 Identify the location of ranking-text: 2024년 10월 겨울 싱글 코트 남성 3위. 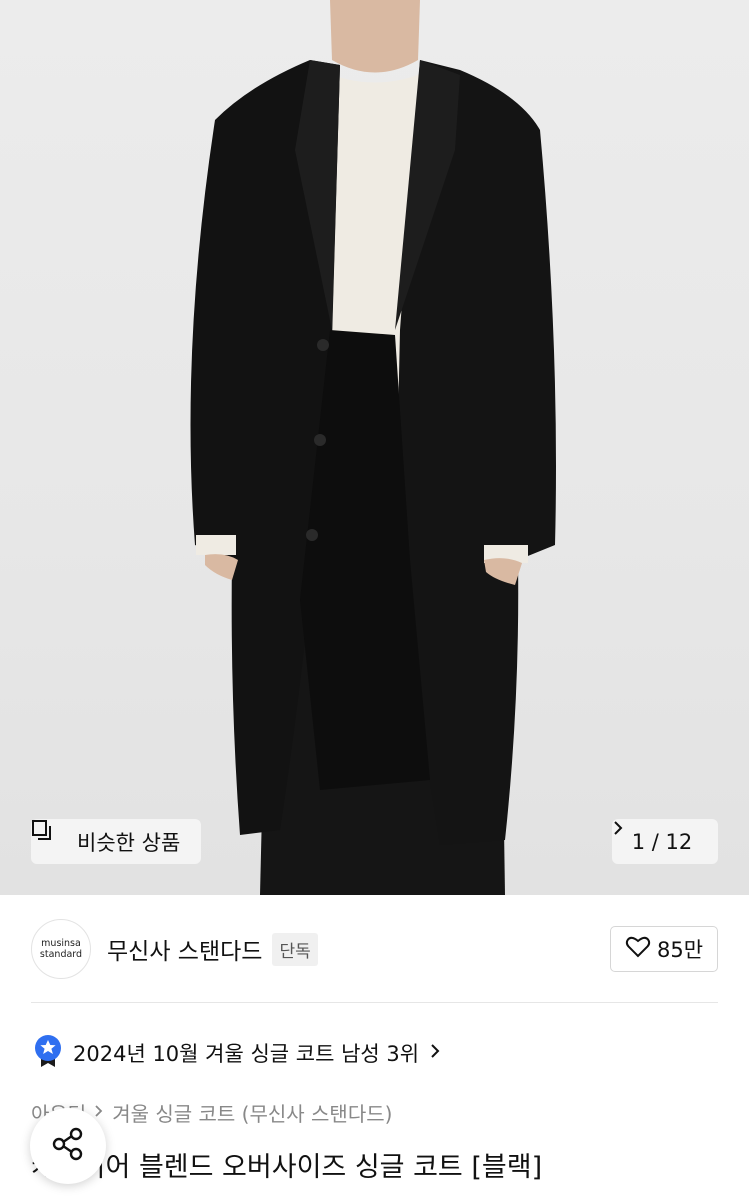
(246, 1054).